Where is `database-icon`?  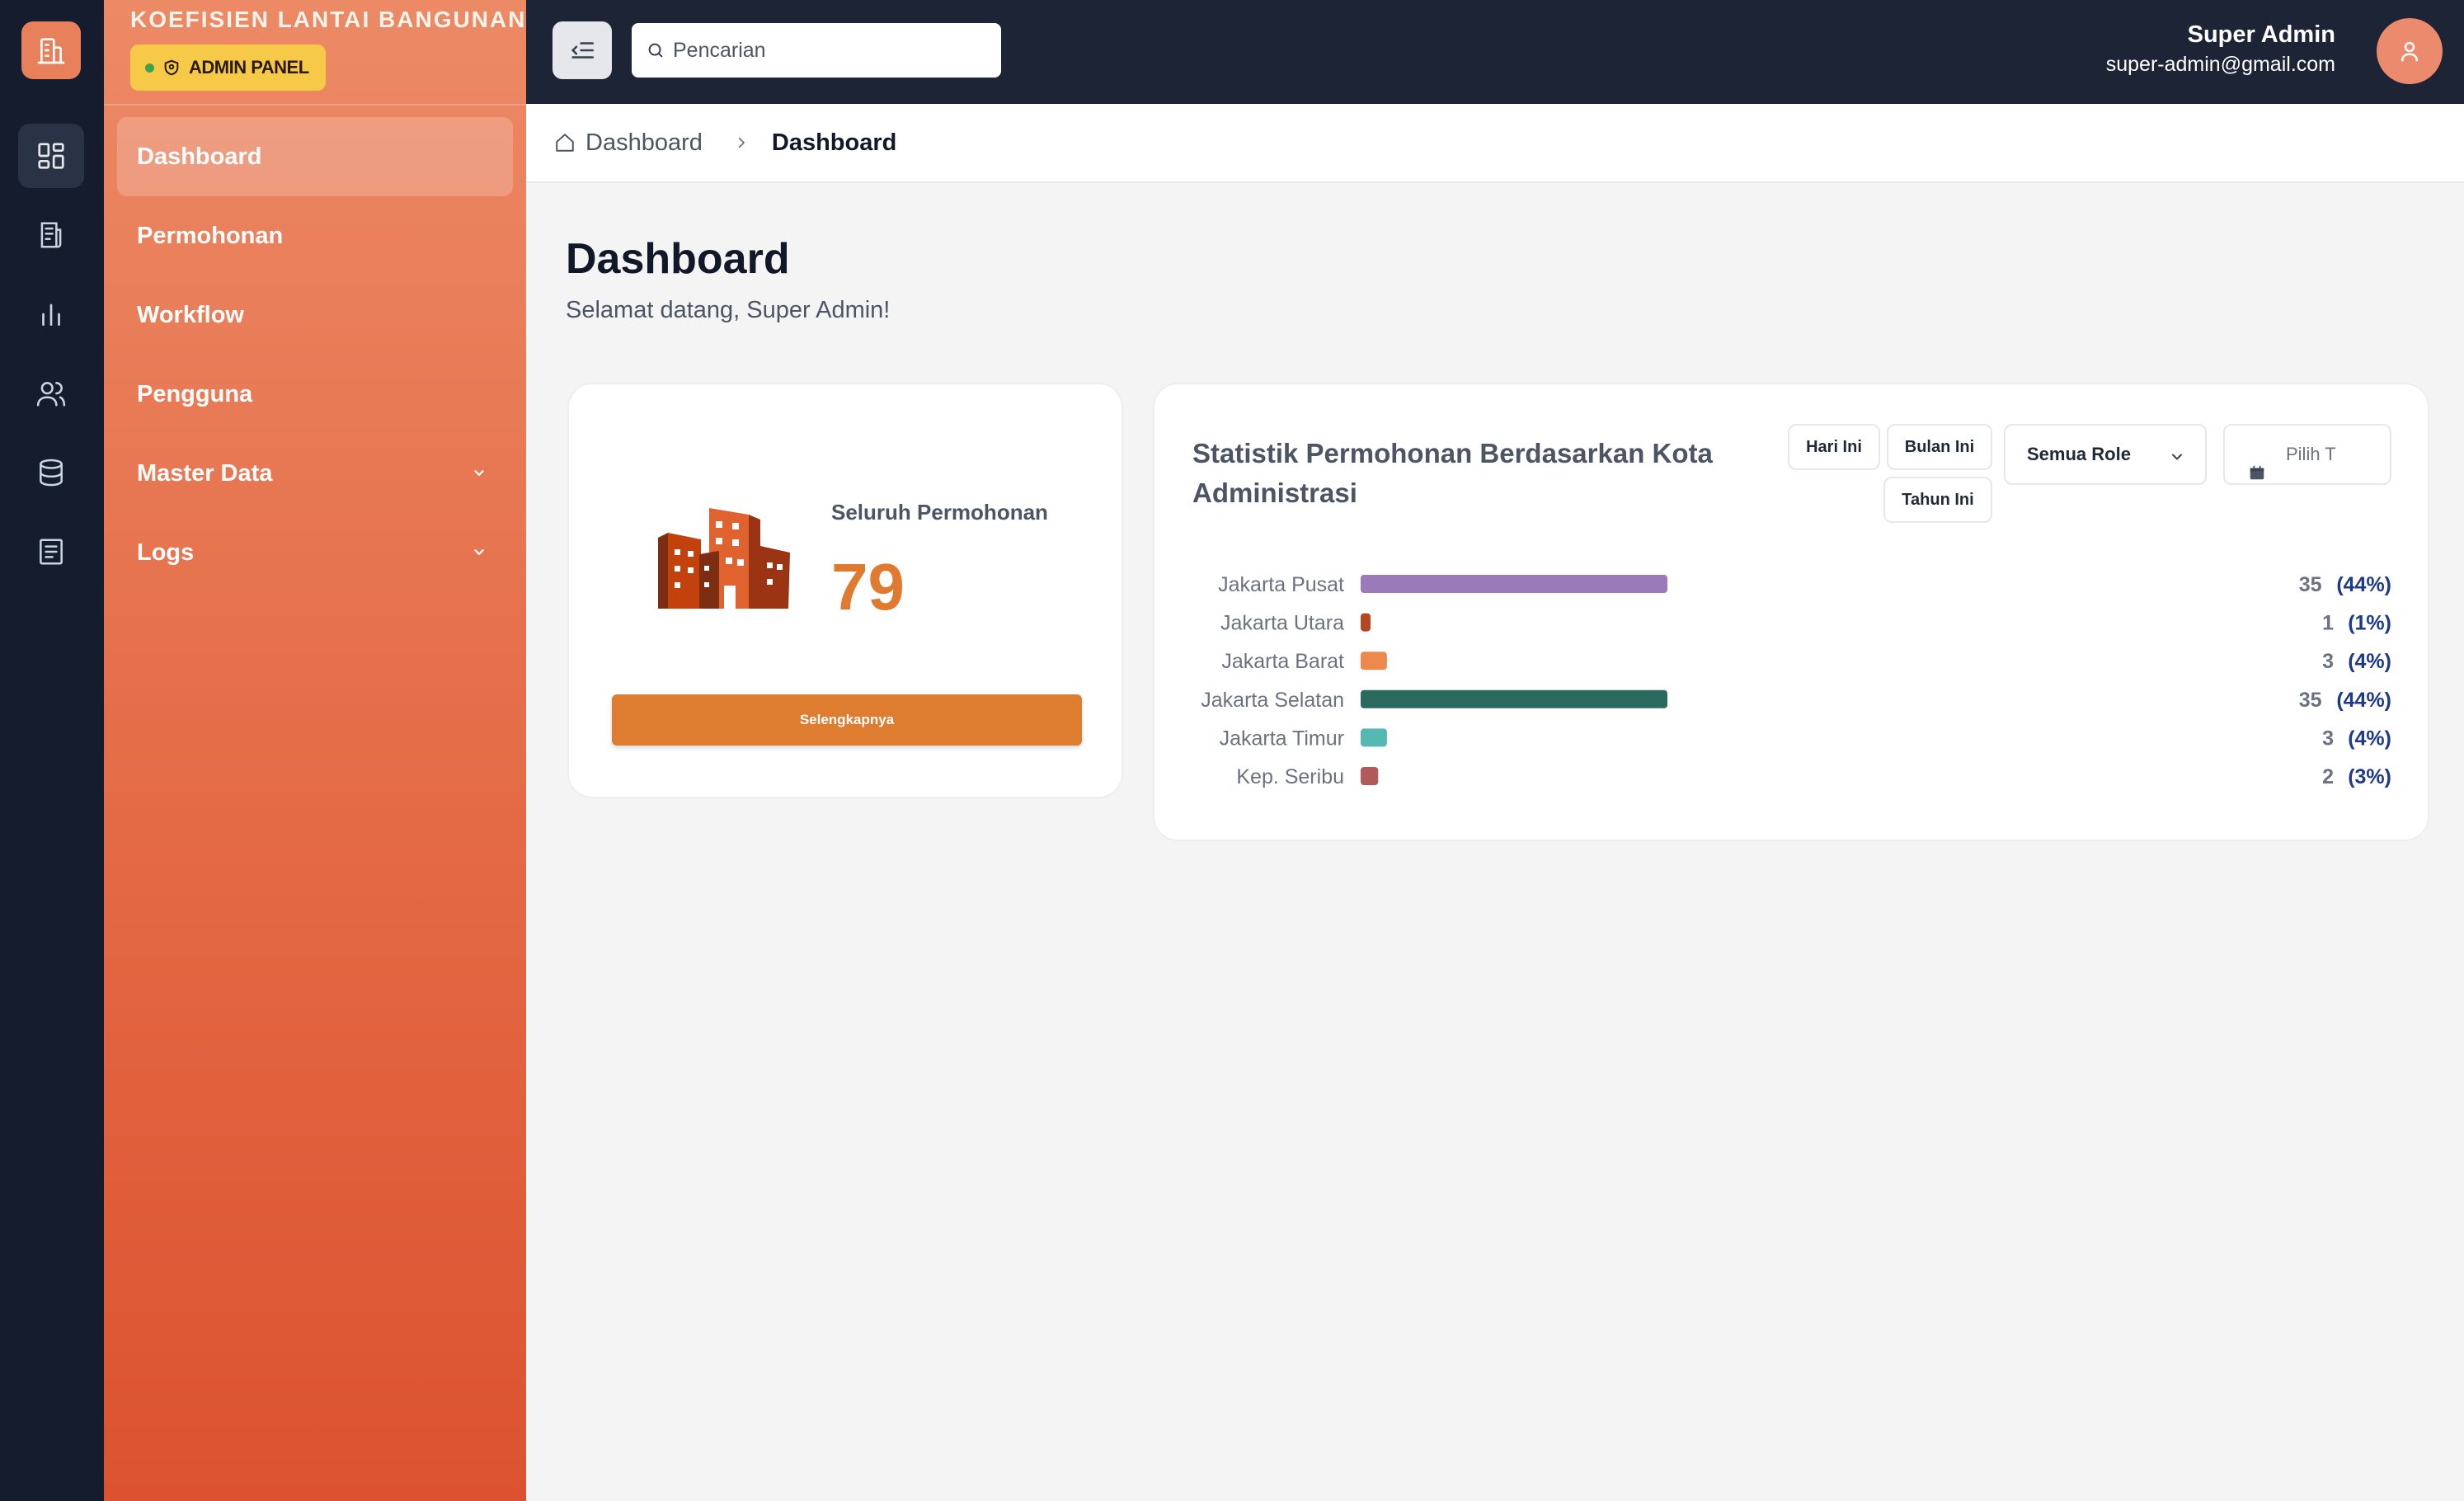
database-icon is located at coordinates (51, 473).